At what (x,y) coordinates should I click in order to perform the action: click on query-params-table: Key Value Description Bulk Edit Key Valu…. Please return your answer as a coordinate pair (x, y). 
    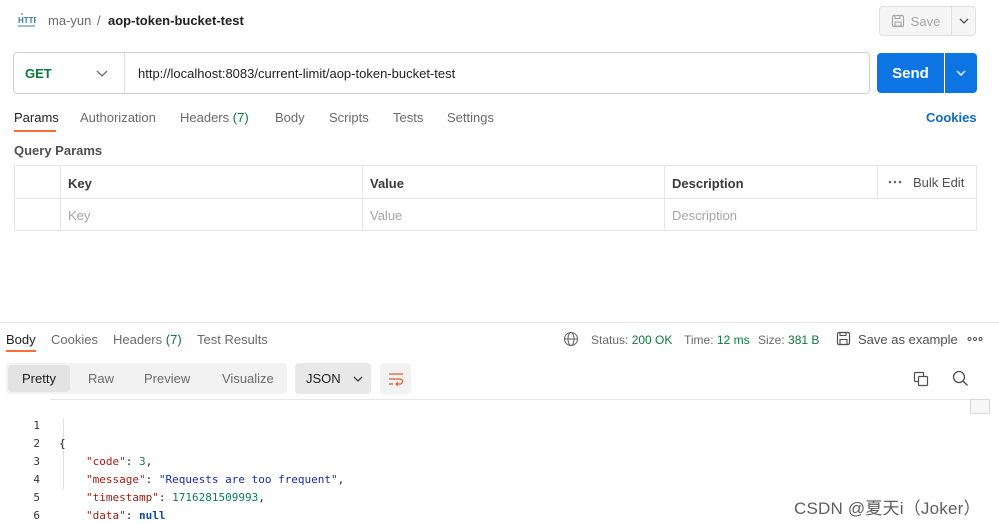
    Looking at the image, I should click on (495, 198).